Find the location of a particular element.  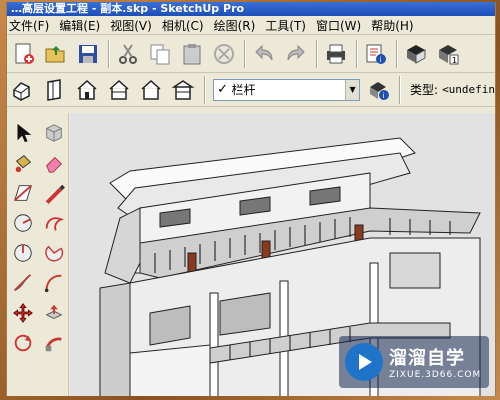

eraser-icon is located at coordinates (54, 164).